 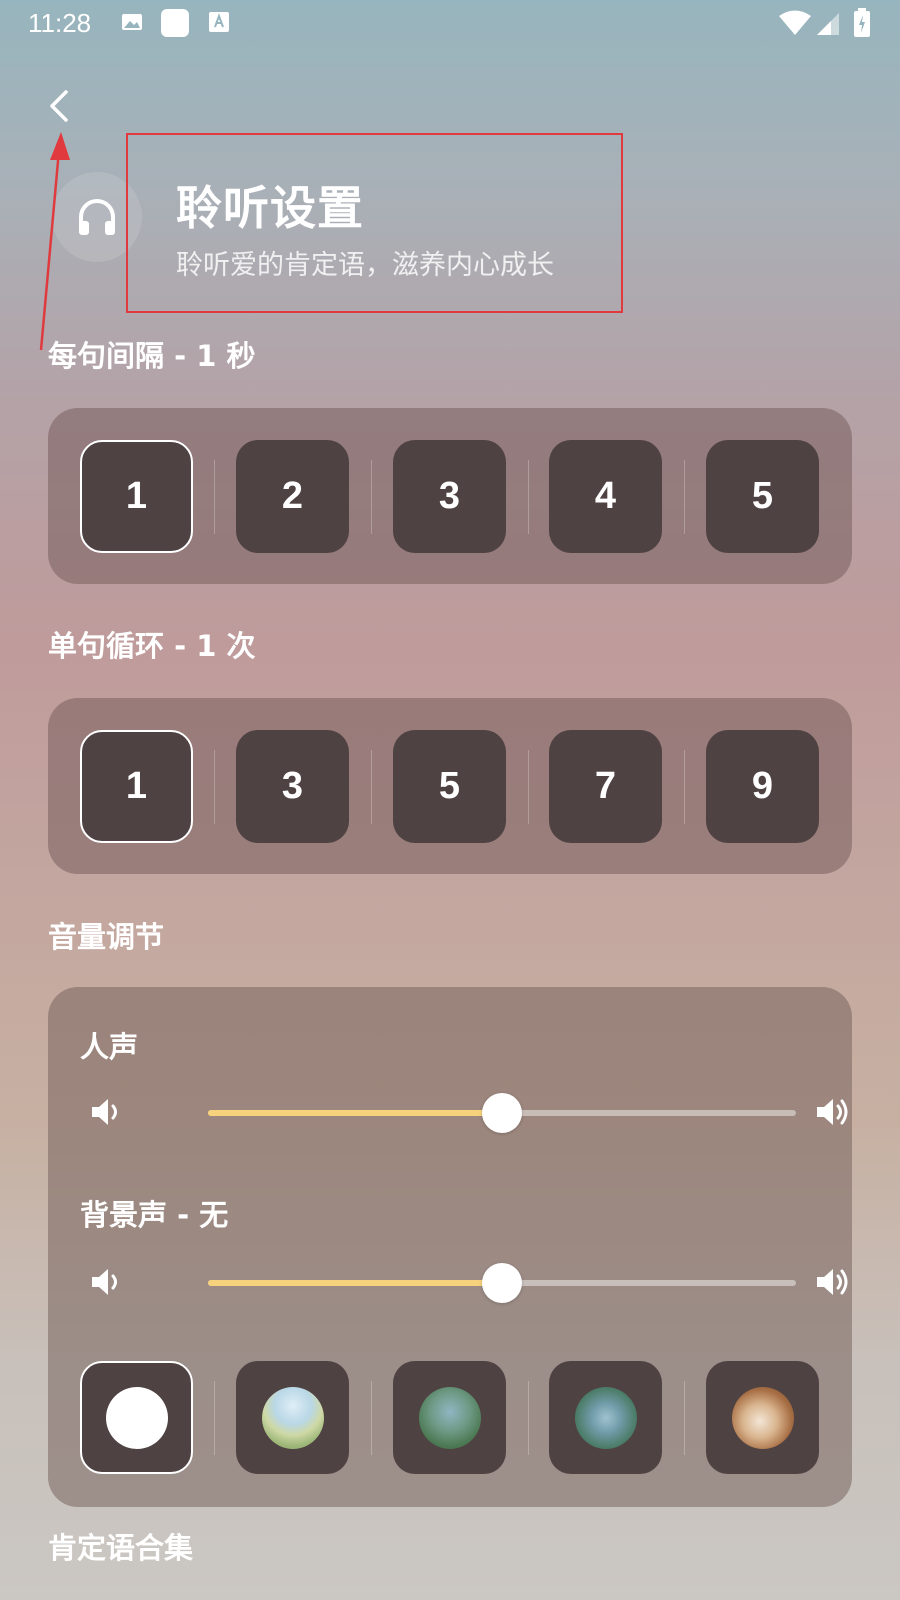 What do you see at coordinates (270, 208) in the screenshot?
I see `page-title: 聆听设置` at bounding box center [270, 208].